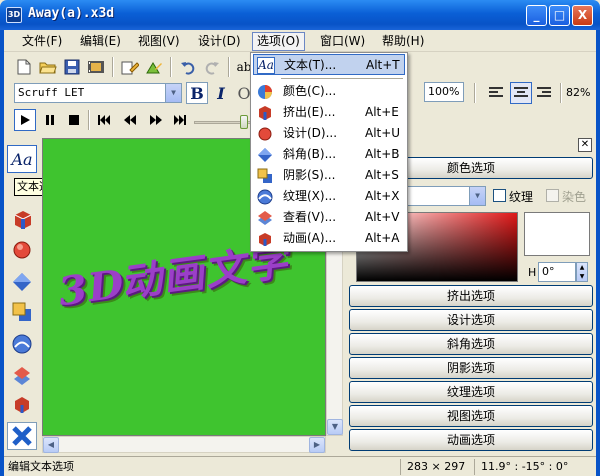 The image size is (600, 476). I want to click on align-right-icon, so click(544, 93).